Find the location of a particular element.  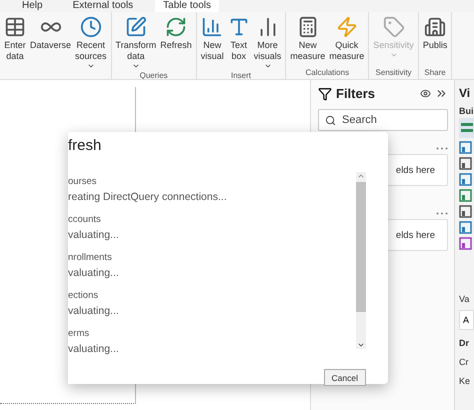

build-label: Bui is located at coordinates (466, 111).